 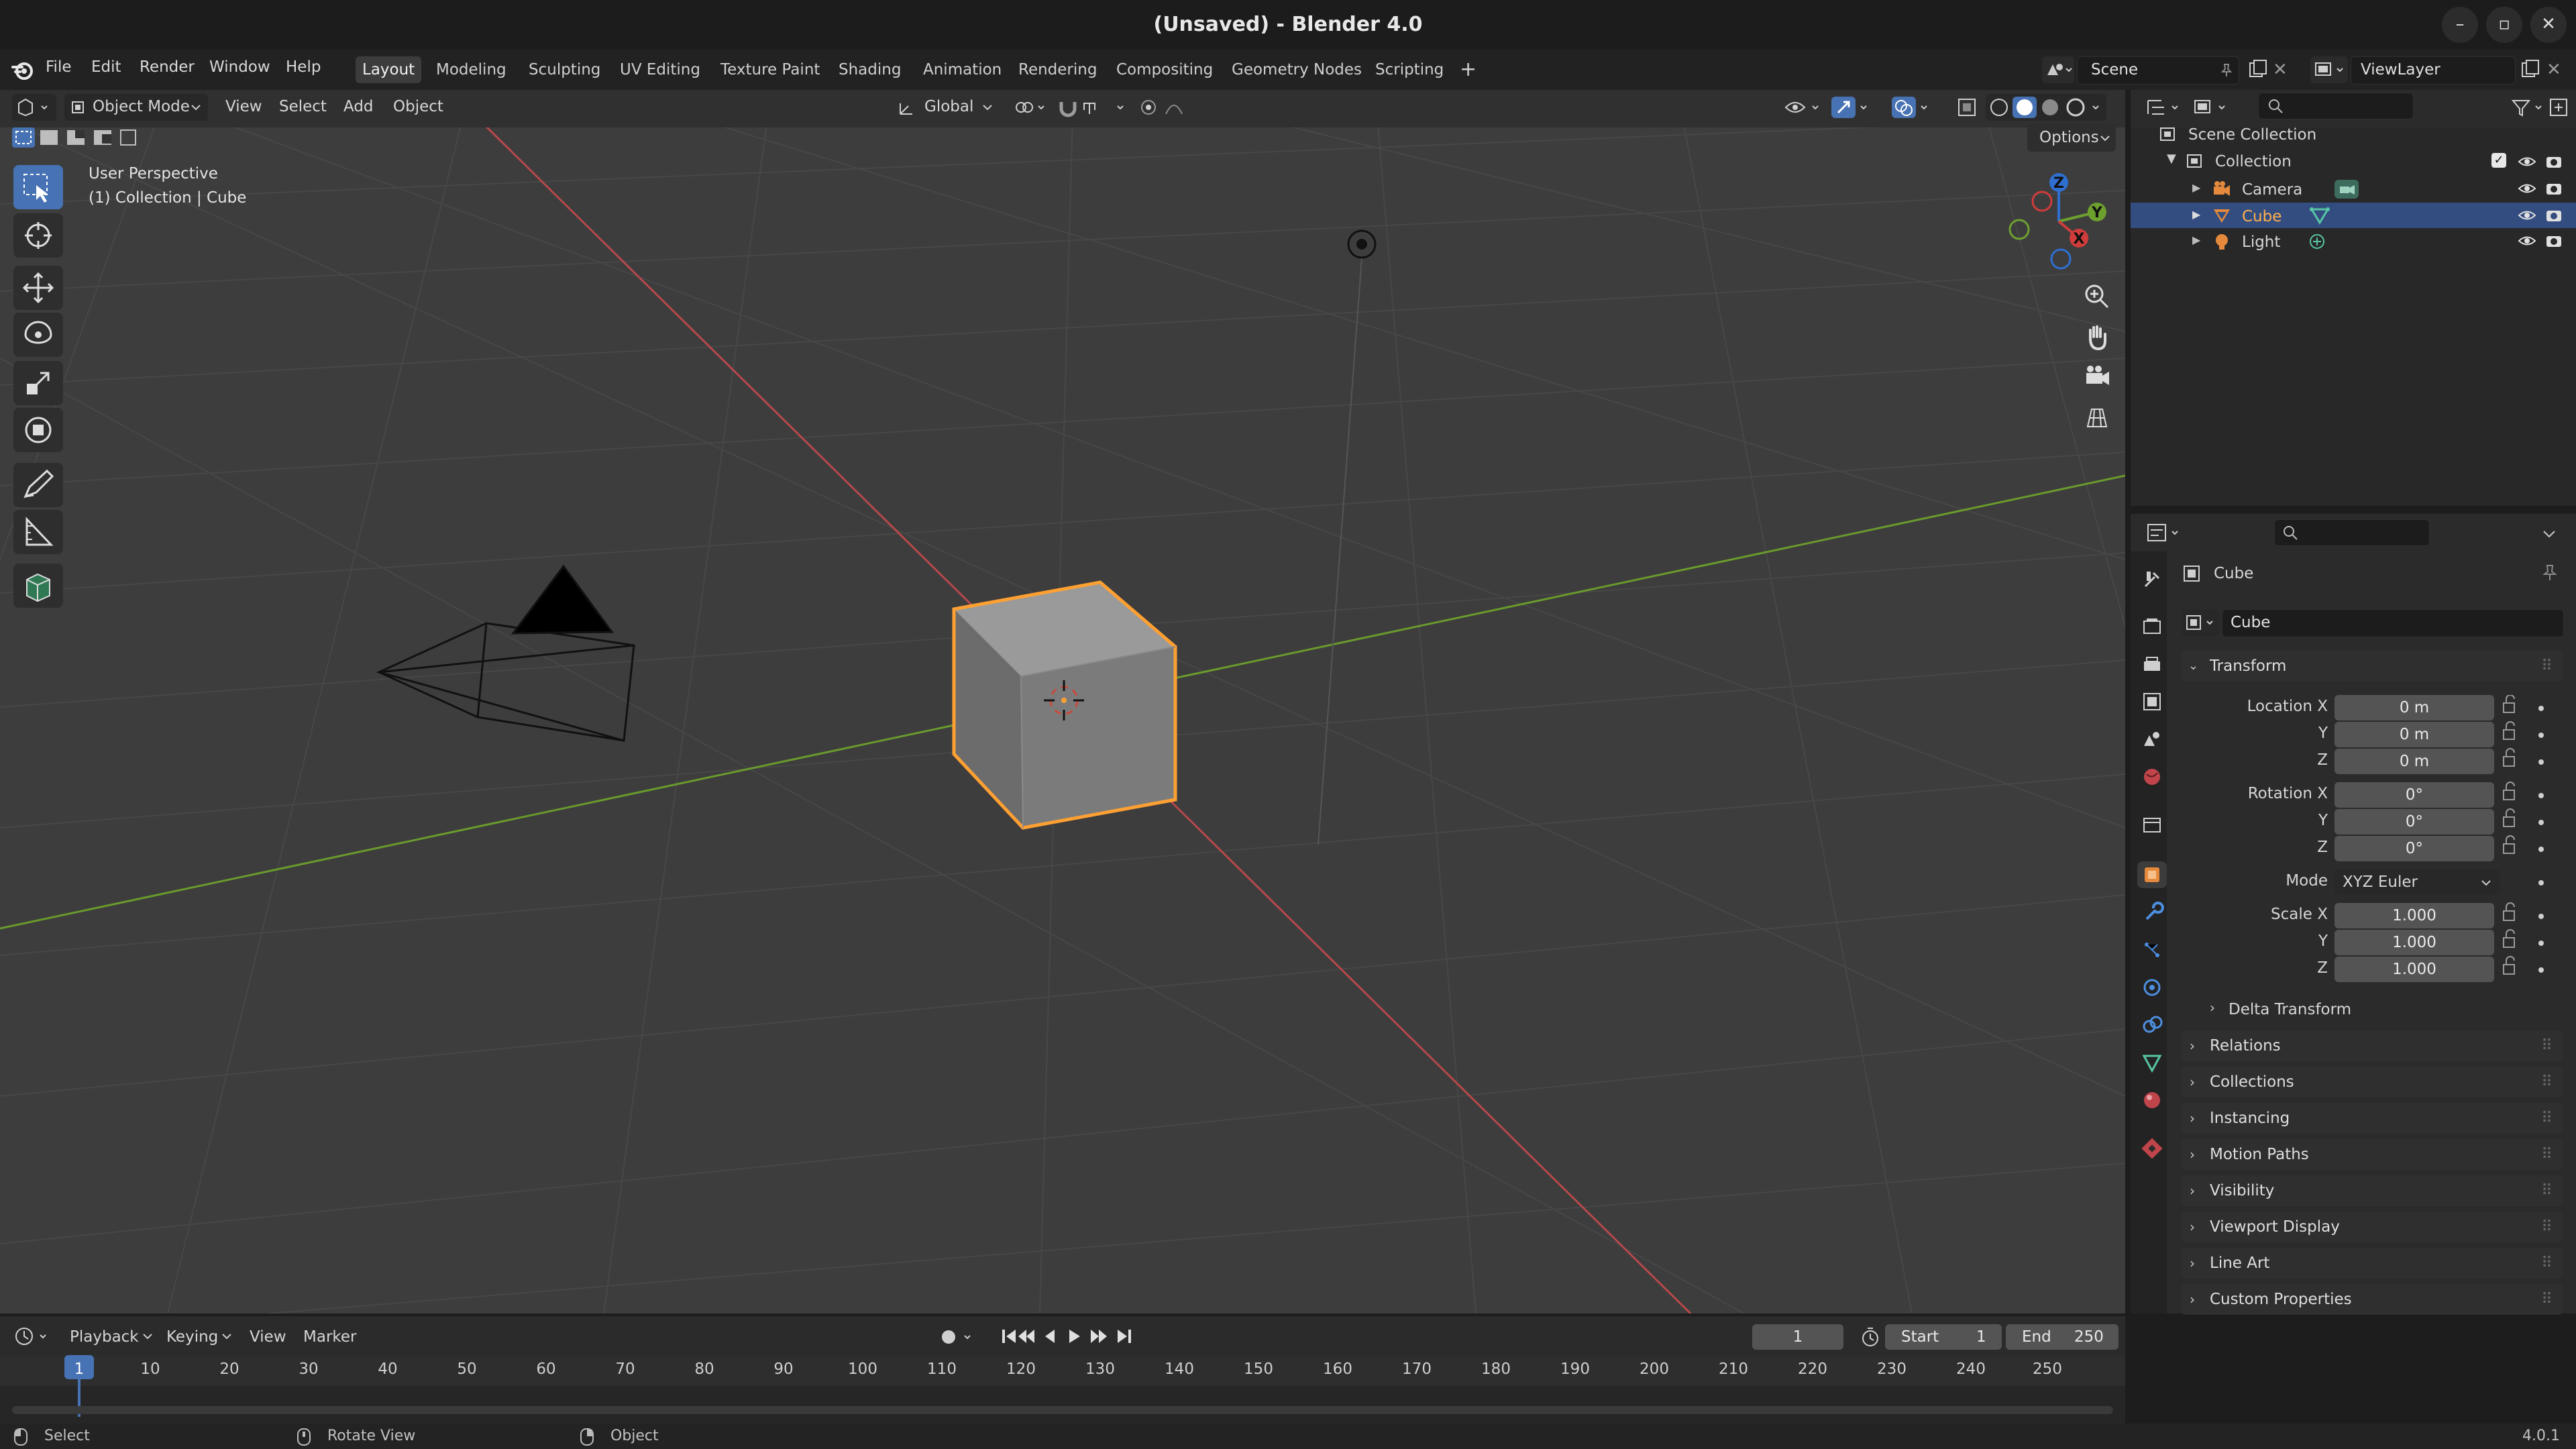 I want to click on pin-icon, so click(x=2226, y=70).